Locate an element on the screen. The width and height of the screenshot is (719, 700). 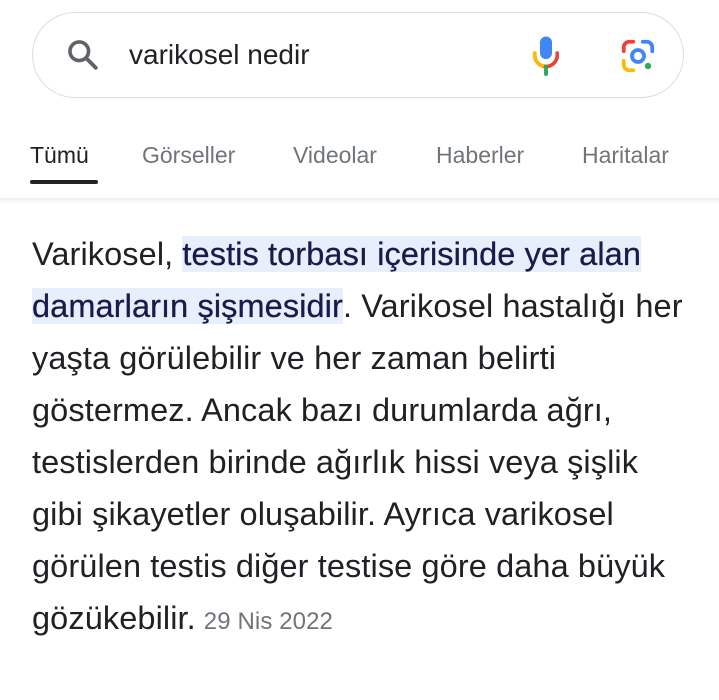
tabs-divider is located at coordinates (359, 201).